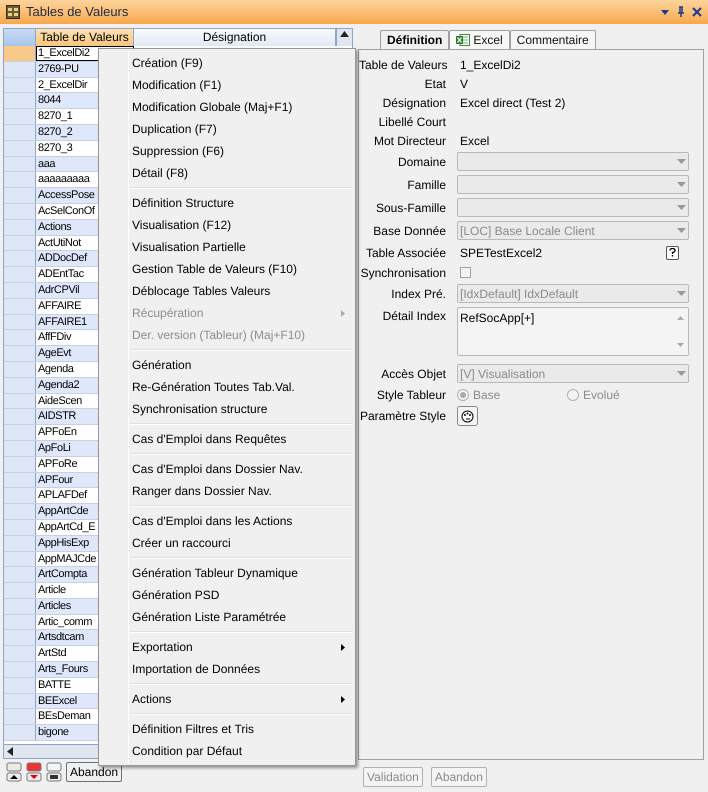 The height and width of the screenshot is (792, 708). What do you see at coordinates (14, 772) in the screenshot?
I see `nav-up-icon` at bounding box center [14, 772].